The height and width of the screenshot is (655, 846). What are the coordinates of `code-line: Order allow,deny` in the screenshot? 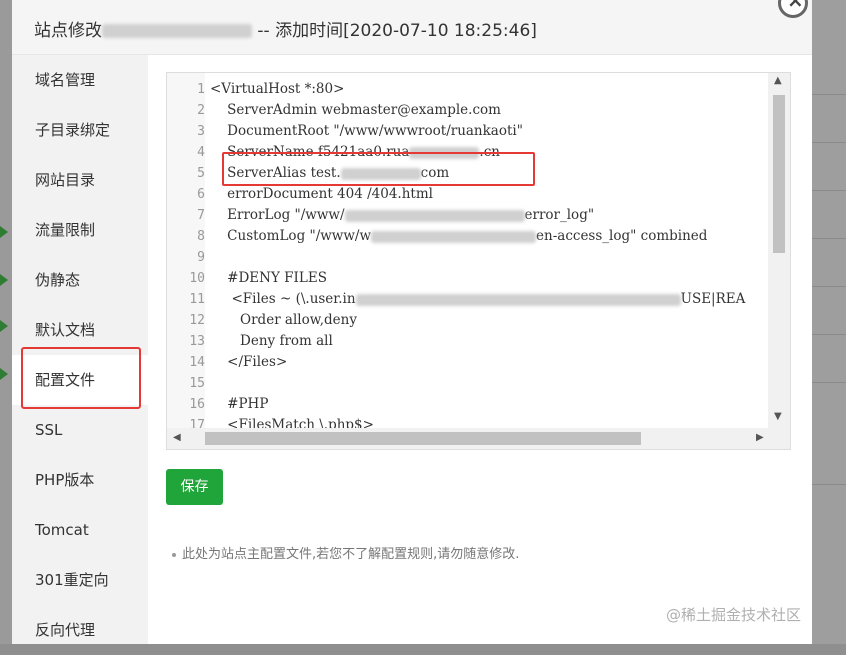 It's located at (283, 320).